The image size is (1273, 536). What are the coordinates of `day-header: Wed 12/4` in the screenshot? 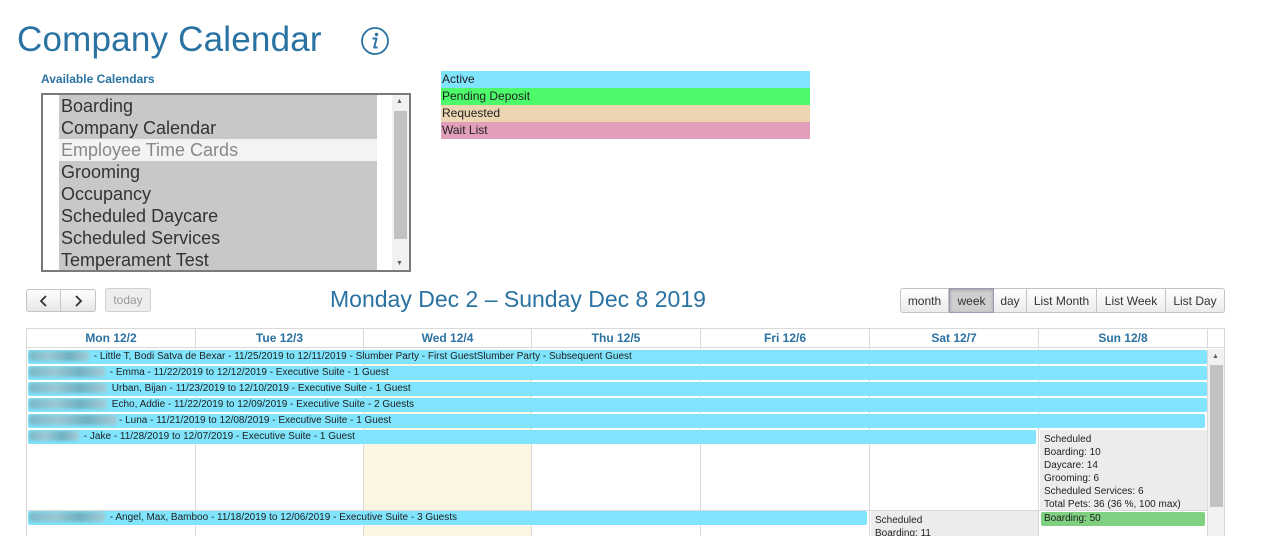 It's located at (448, 338).